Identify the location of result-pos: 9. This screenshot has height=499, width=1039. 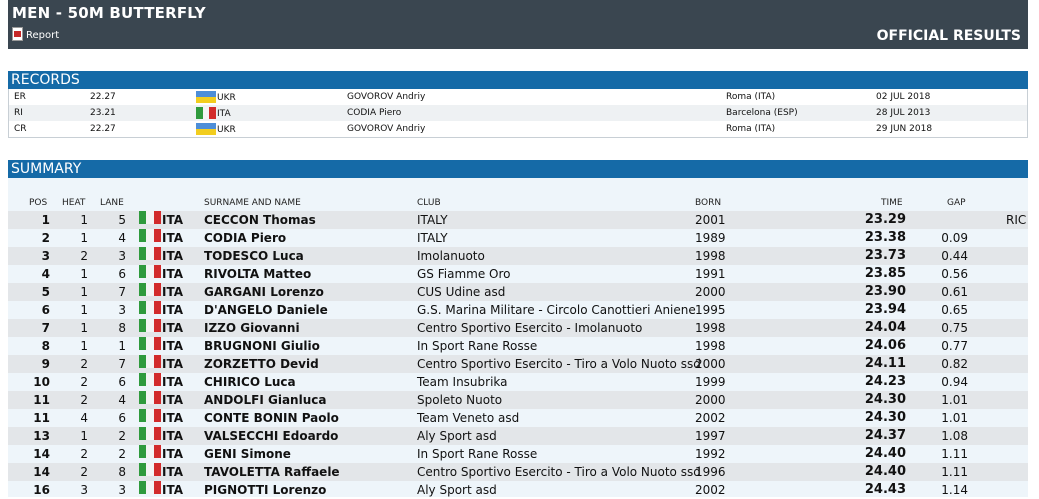
(45, 364).